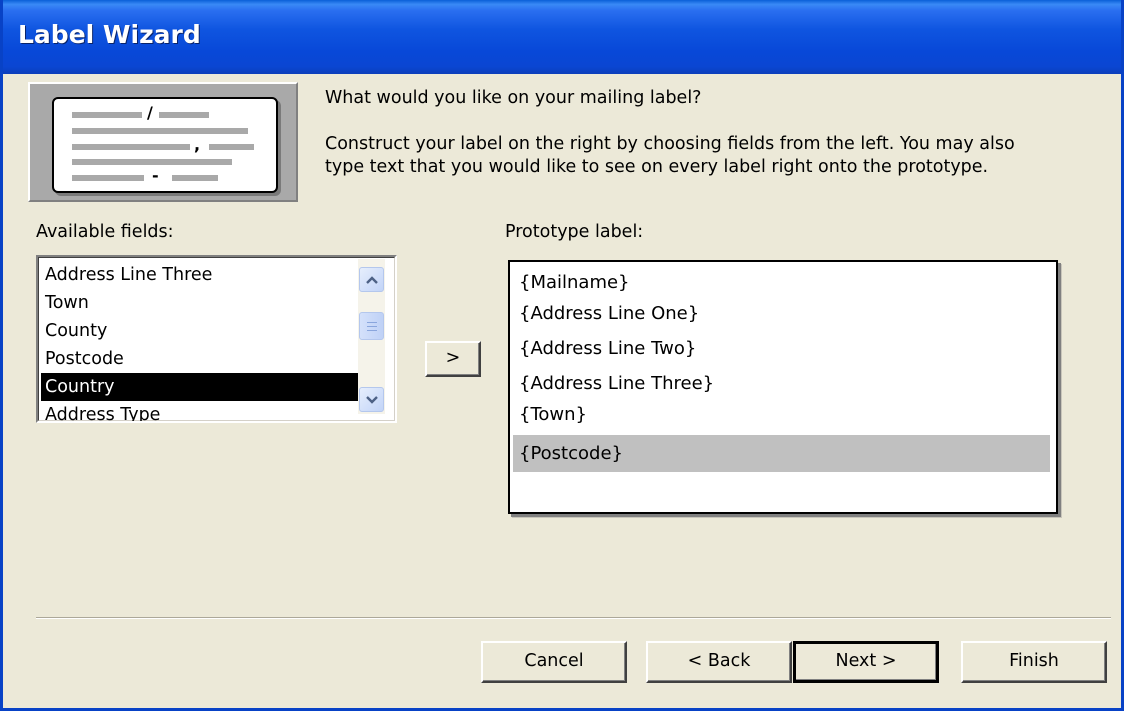 The width and height of the screenshot is (1124, 711). I want to click on comma-mark: ,, so click(197, 144).